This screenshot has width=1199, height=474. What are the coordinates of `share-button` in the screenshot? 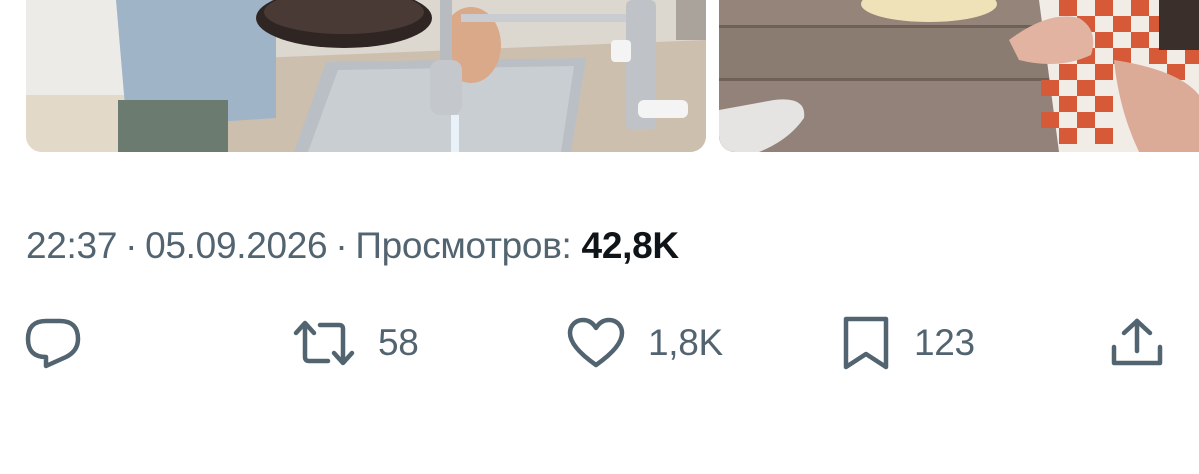 It's located at (1137, 343).